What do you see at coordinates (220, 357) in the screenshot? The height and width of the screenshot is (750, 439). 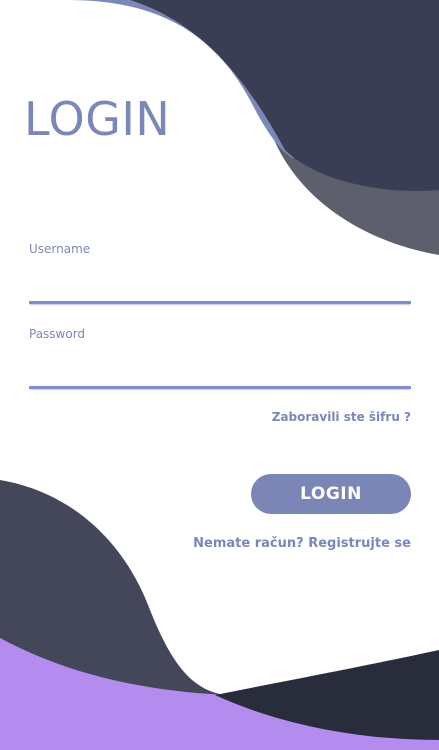 I see `password-field: Password` at bounding box center [220, 357].